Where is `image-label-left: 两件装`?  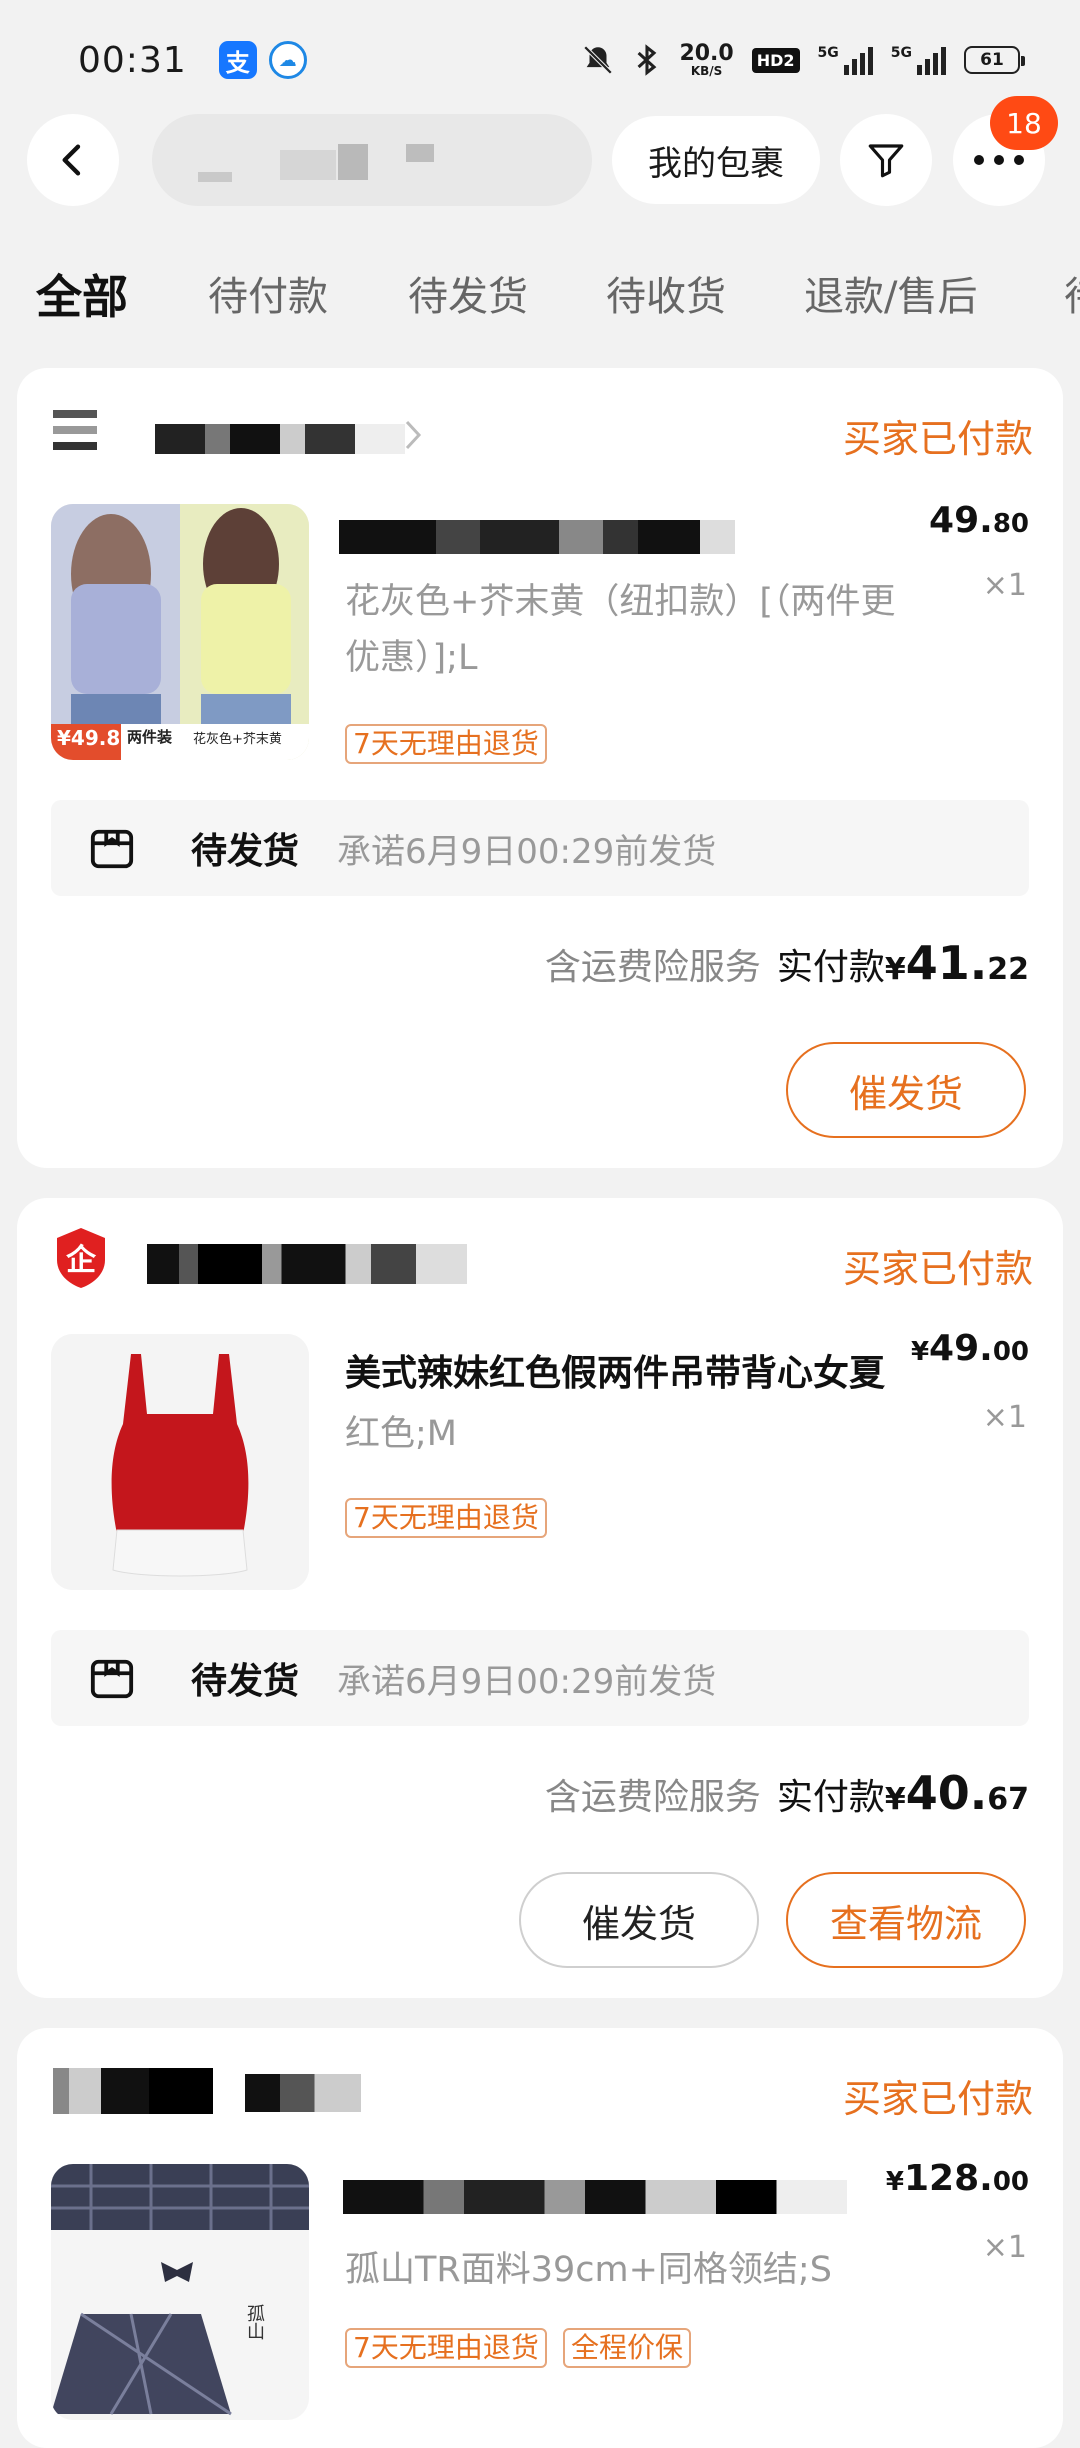
image-label-left: 两件装 is located at coordinates (150, 737).